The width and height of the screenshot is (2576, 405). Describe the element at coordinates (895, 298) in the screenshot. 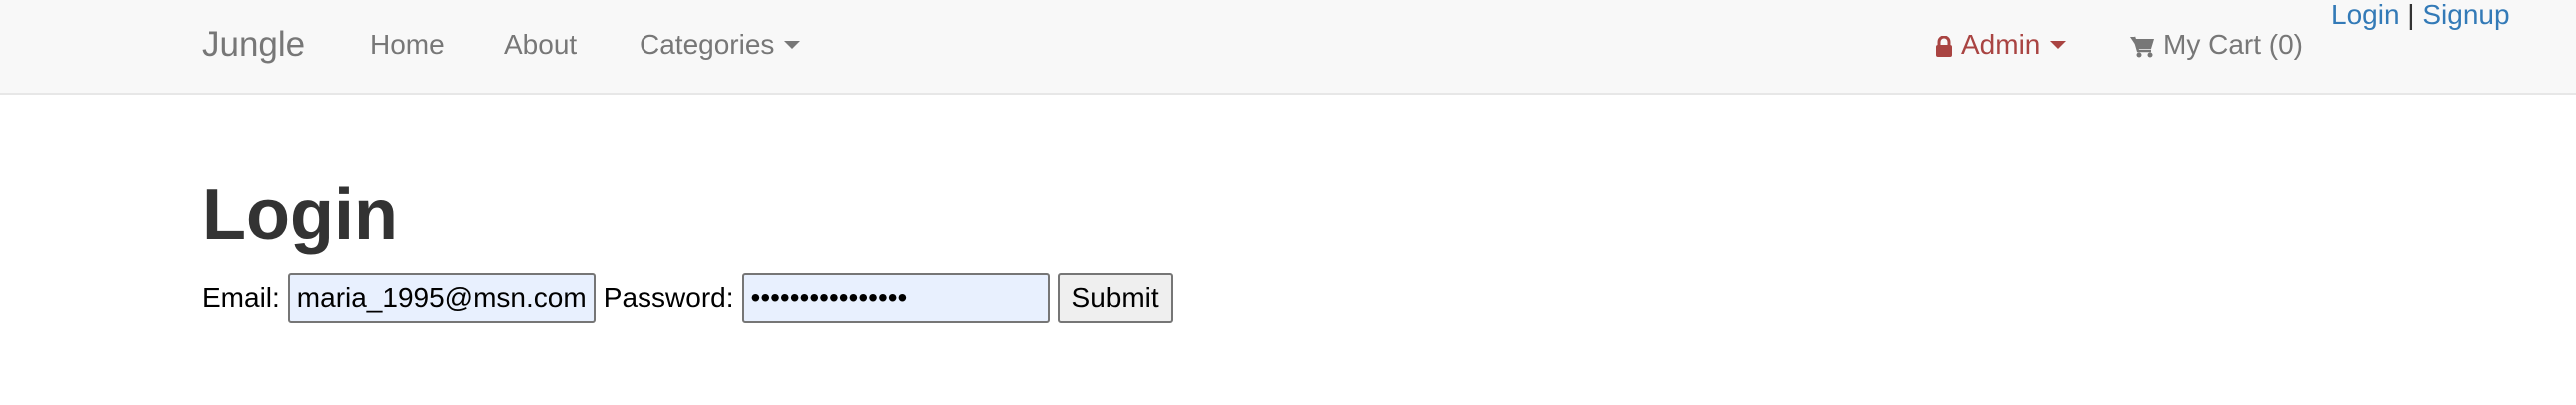

I see `password-field` at that location.